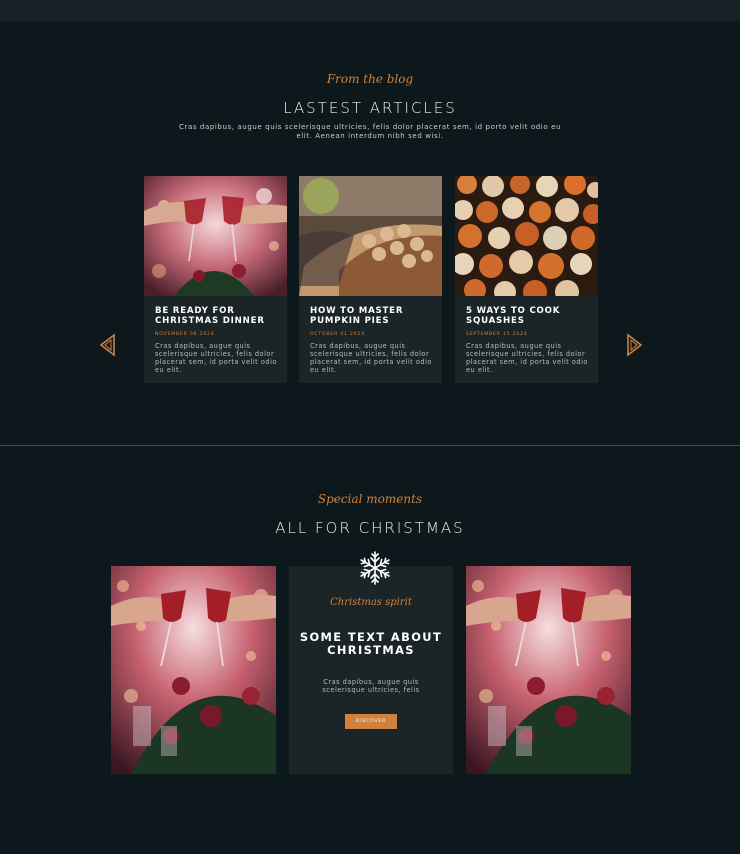 Image resolution: width=740 pixels, height=854 pixels. What do you see at coordinates (337, 334) in the screenshot?
I see `article-date: OCTOBER 01 2024` at bounding box center [337, 334].